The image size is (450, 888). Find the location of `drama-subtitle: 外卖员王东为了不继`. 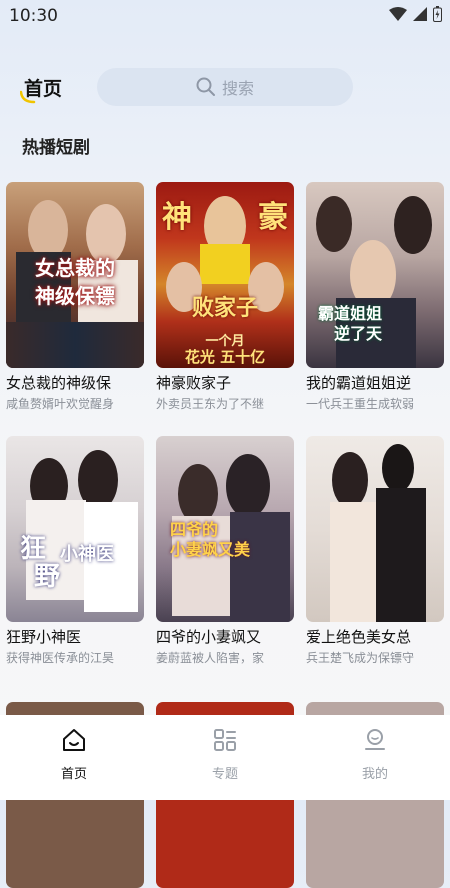

drama-subtitle: 外卖员王东为了不继 is located at coordinates (210, 404).